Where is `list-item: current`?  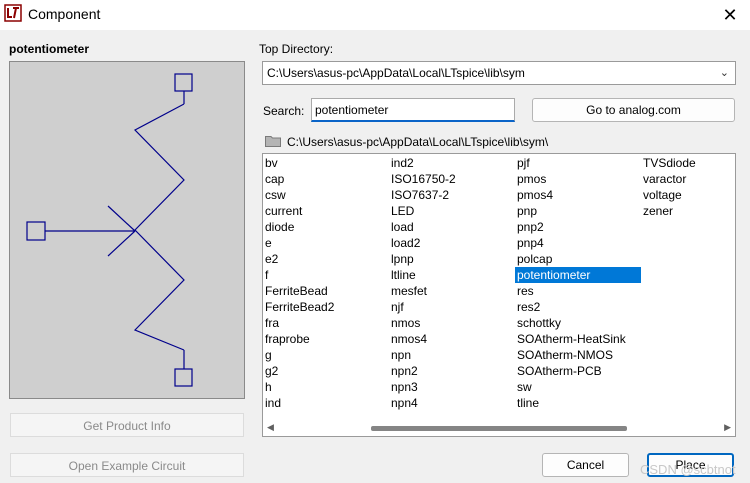 list-item: current is located at coordinates (326, 211).